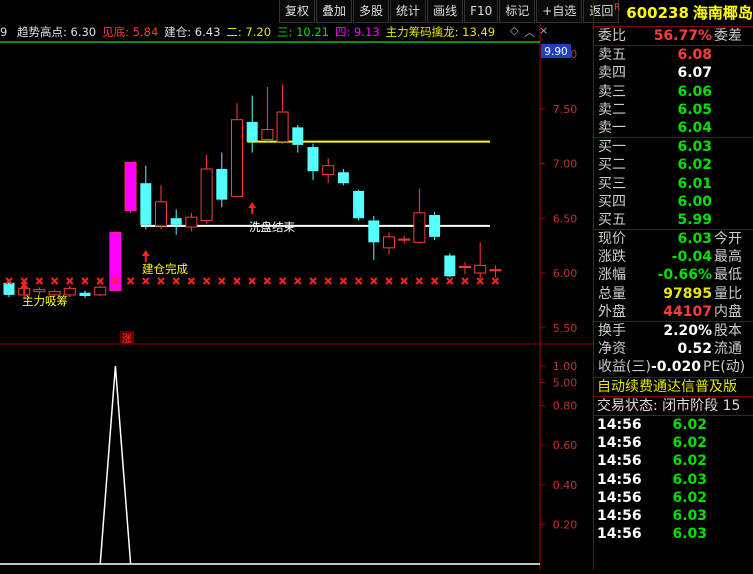  I want to click on fund-label2: 流通, so click(728, 349).